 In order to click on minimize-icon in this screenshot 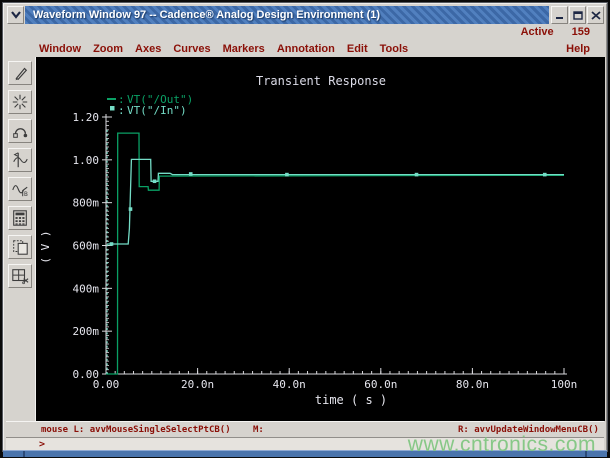, I will do `click(559, 17)`.